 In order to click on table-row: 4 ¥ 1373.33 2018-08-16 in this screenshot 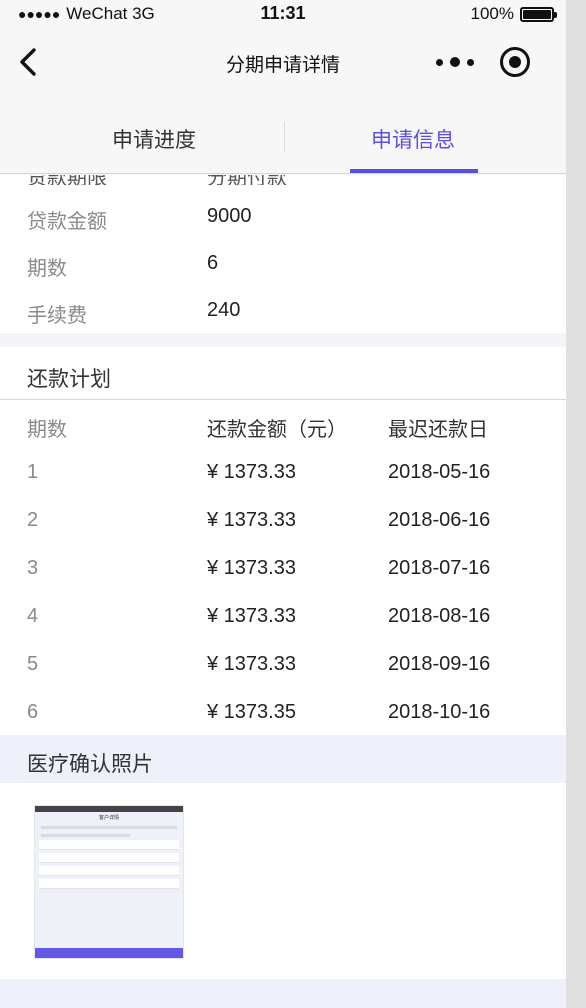, I will do `click(283, 616)`.